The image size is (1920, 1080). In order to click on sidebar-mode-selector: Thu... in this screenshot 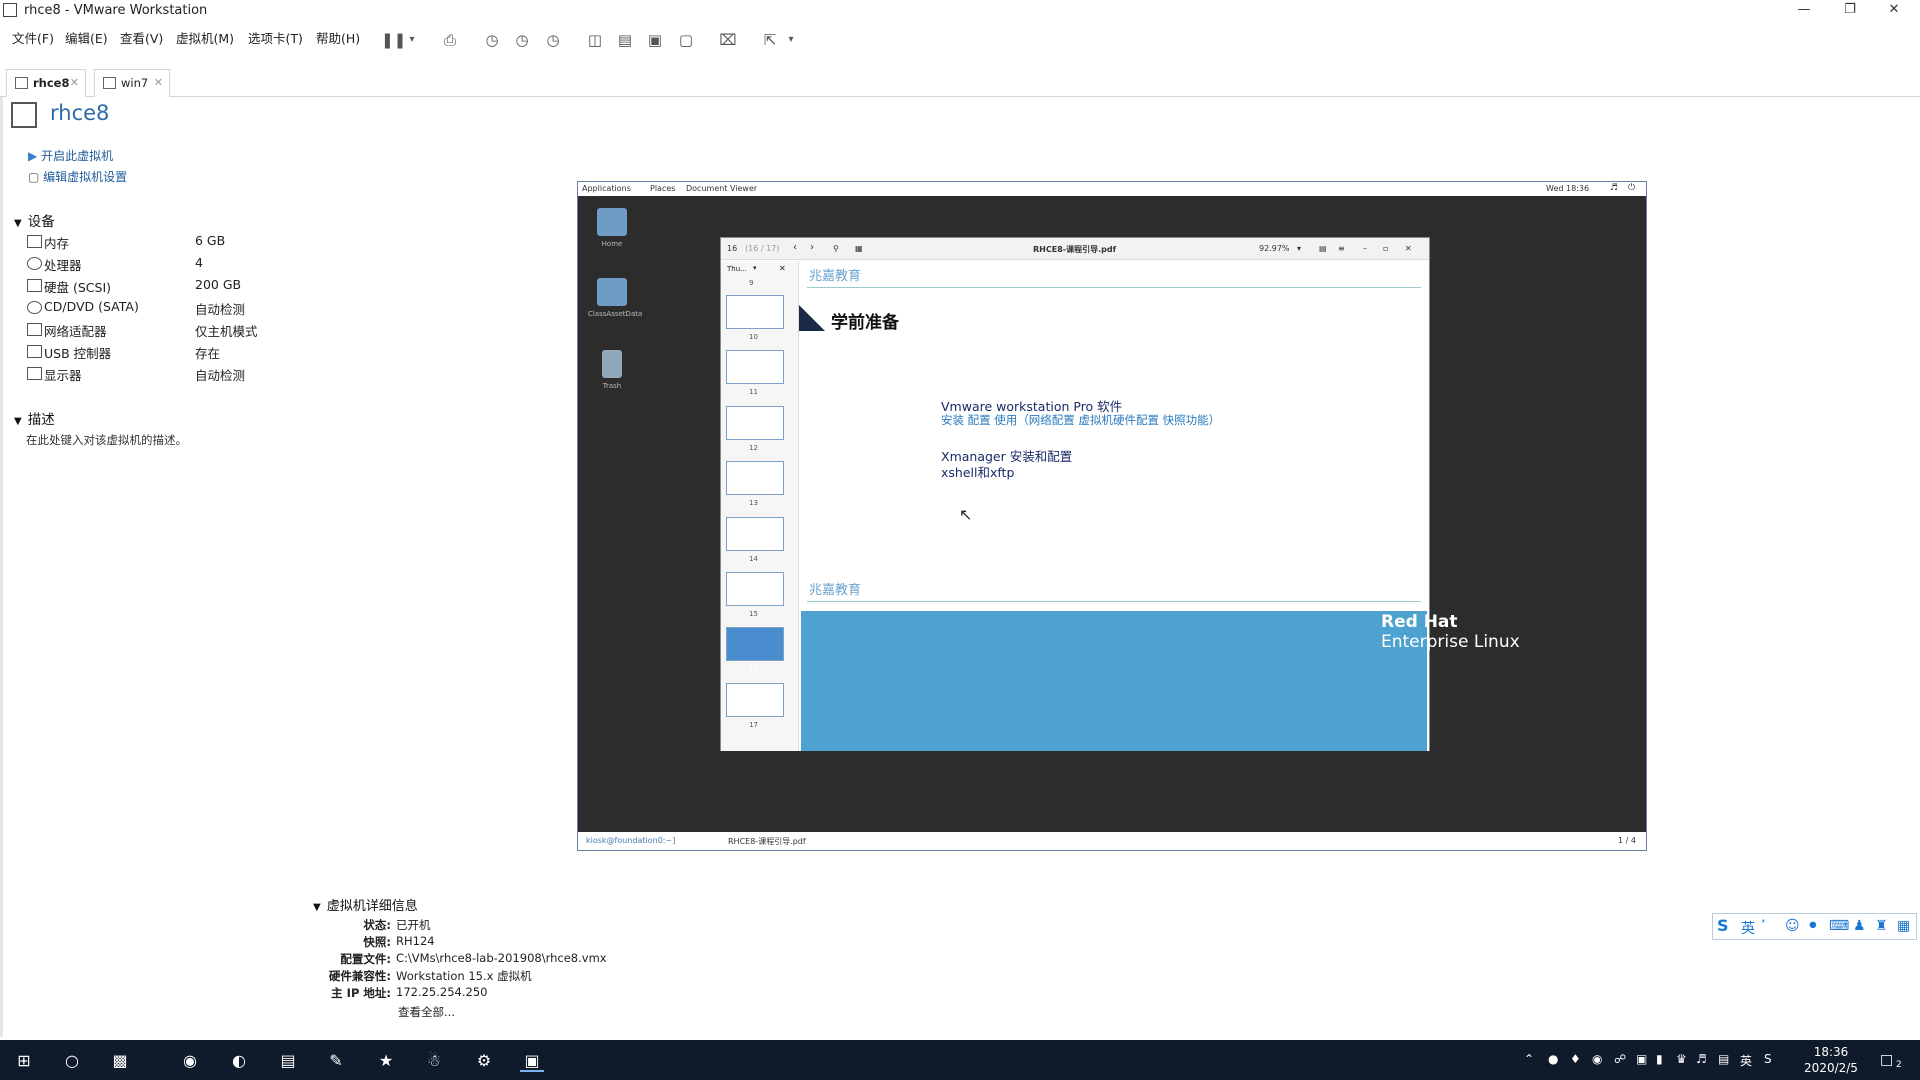, I will do `click(737, 269)`.